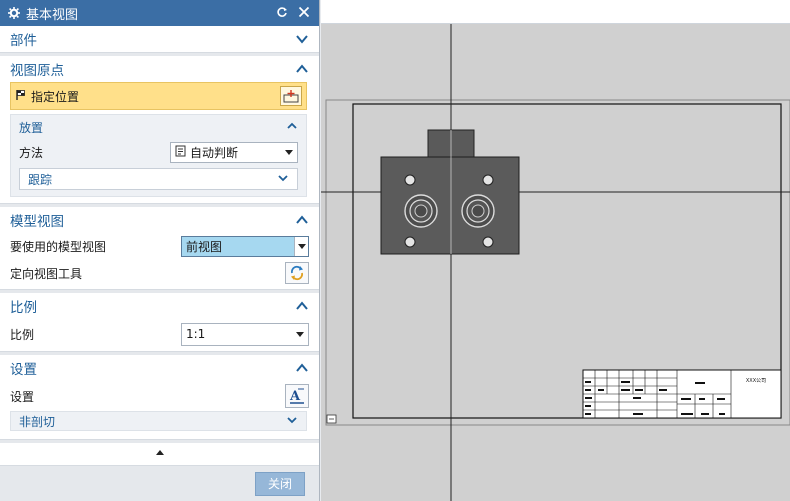  Describe the element at coordinates (159, 368) in the screenshot. I see `section-settings-header: 设置` at that location.